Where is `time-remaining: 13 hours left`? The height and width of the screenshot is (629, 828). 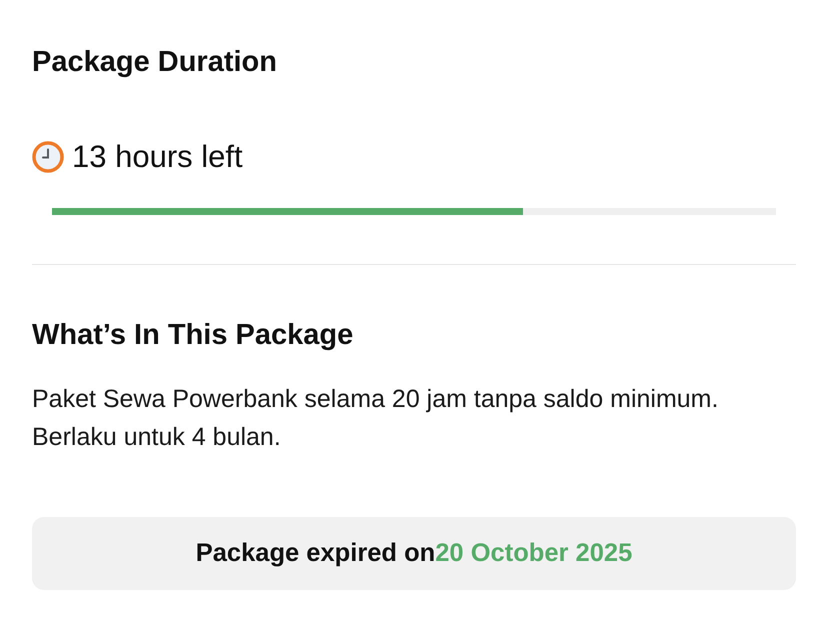
time-remaining: 13 hours left is located at coordinates (157, 157).